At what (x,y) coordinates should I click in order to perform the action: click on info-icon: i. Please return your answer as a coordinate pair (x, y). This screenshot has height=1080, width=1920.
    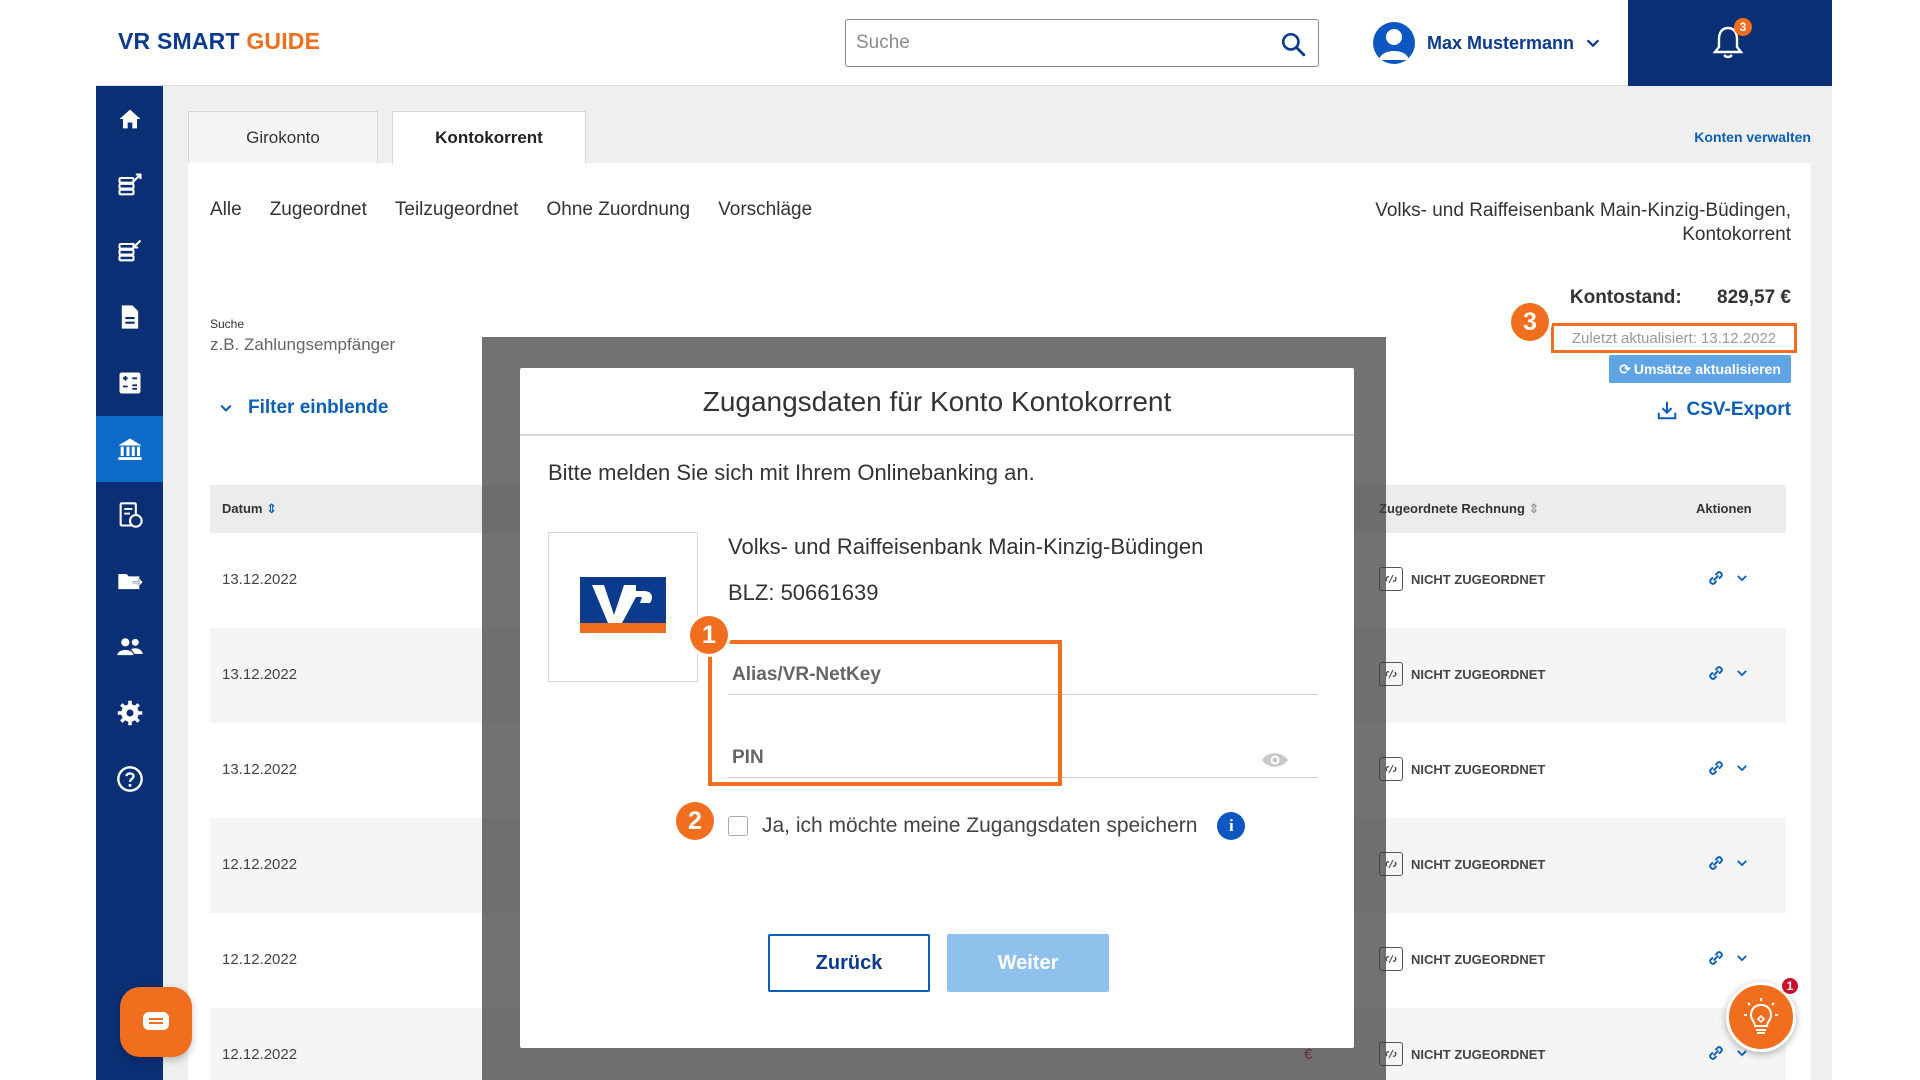
    Looking at the image, I should click on (1231, 826).